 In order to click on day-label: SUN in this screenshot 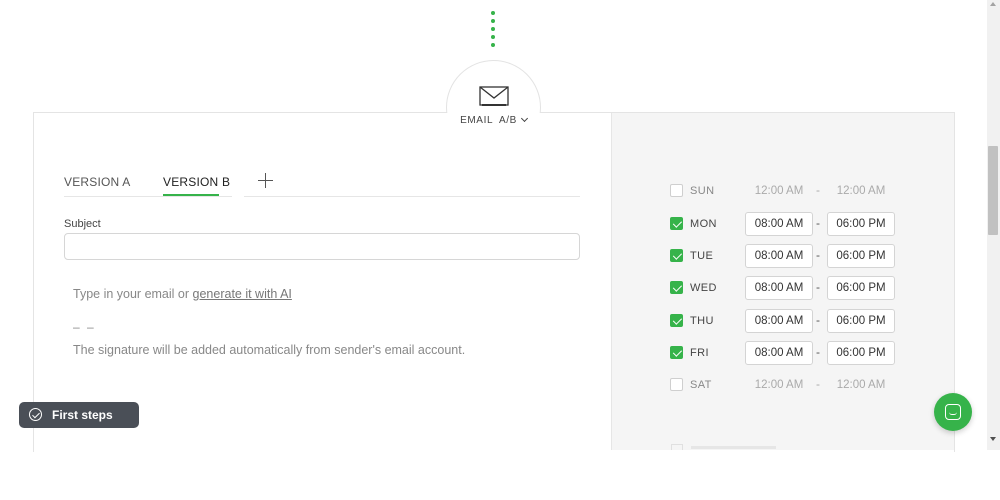, I will do `click(702, 191)`.